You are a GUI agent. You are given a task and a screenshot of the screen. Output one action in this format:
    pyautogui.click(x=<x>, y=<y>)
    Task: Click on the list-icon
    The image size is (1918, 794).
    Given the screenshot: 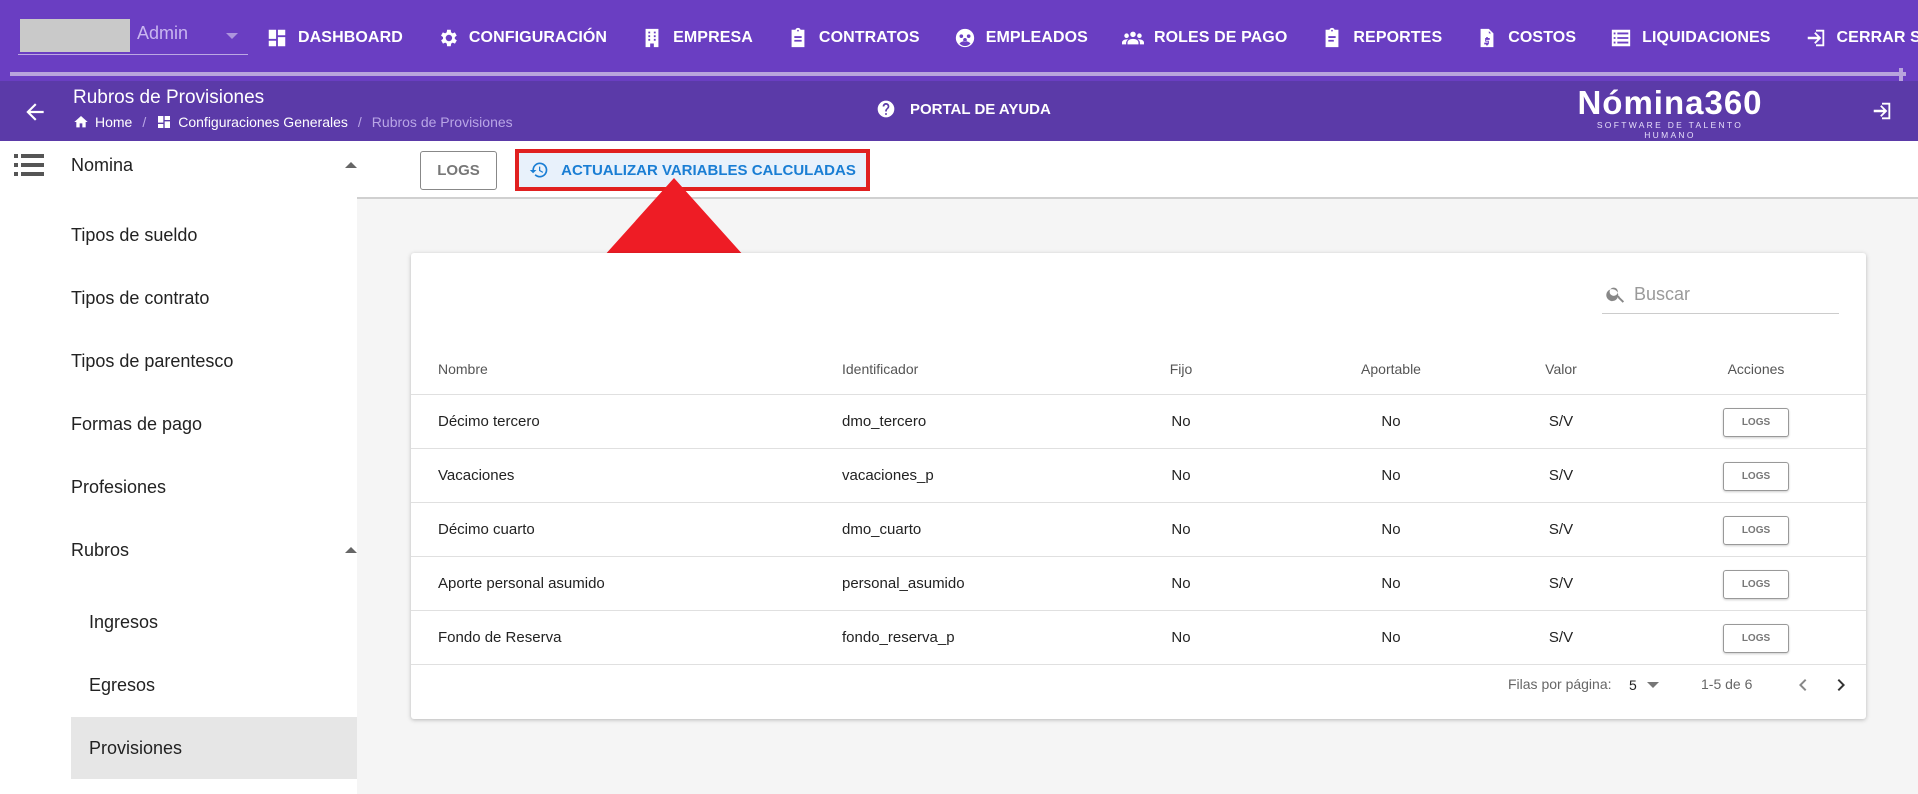 What is the action you would take?
    pyautogui.click(x=1621, y=38)
    